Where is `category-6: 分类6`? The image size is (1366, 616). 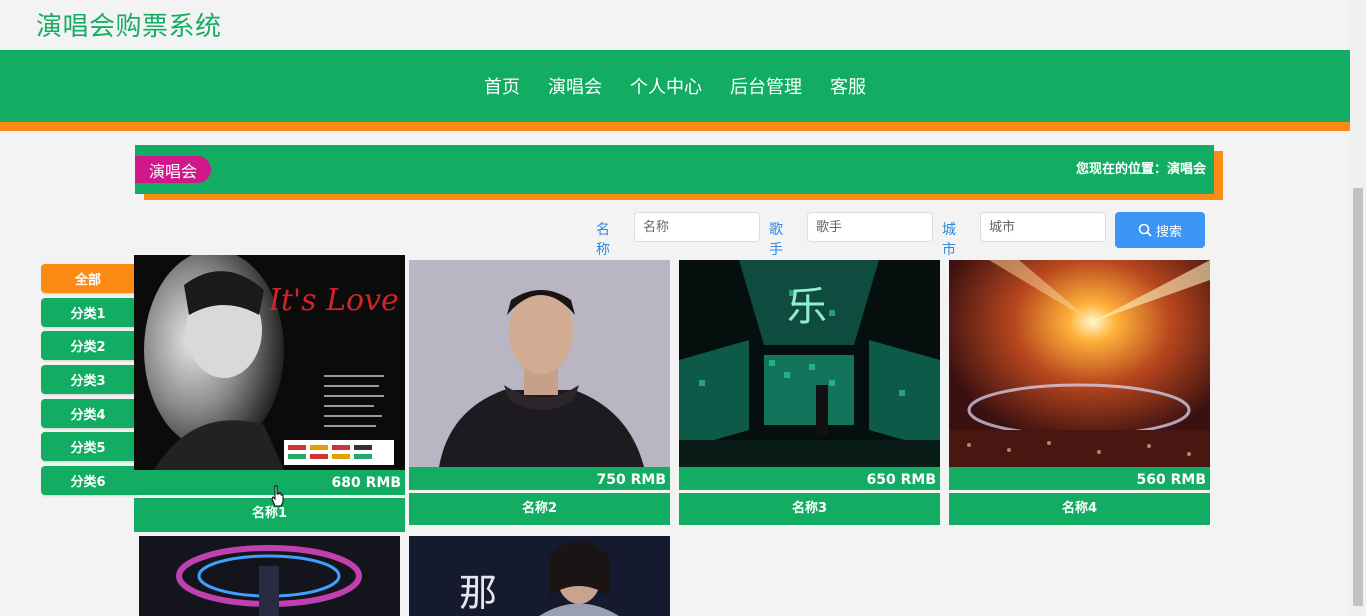 category-6: 分类6 is located at coordinates (88, 481).